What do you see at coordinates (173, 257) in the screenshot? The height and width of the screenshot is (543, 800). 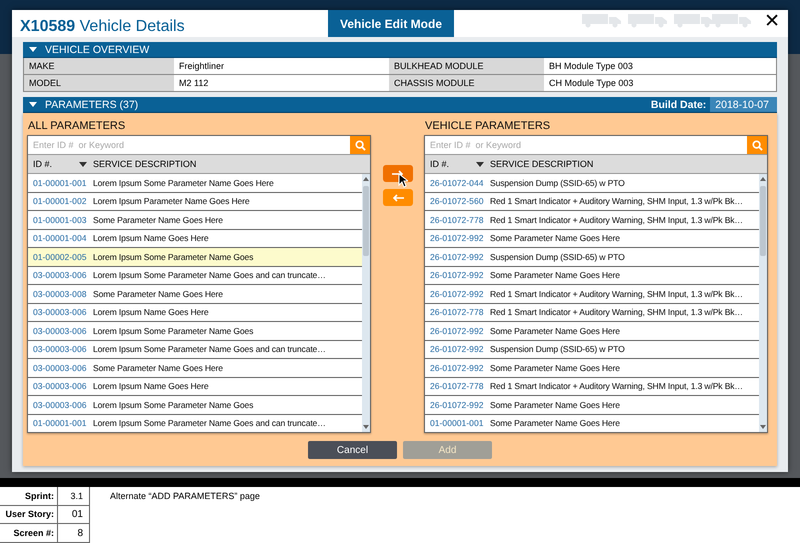 I see `service-description: Lorem Ipsum Some Parameter Name Goes` at bounding box center [173, 257].